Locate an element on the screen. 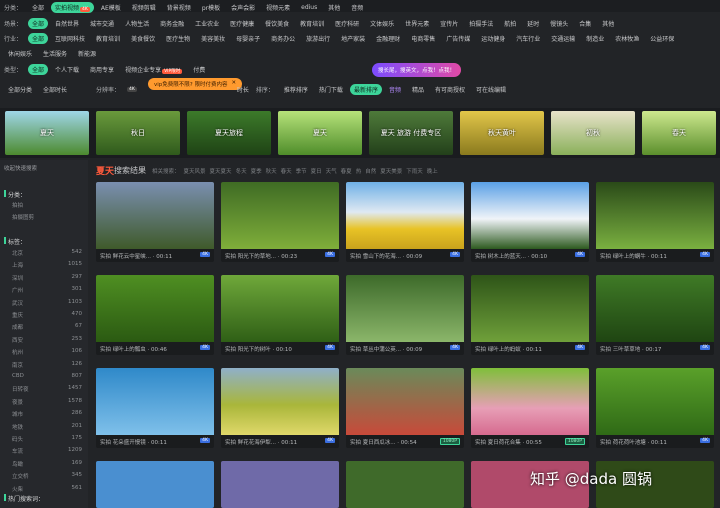  tag-name: 成都 is located at coordinates (17, 327).